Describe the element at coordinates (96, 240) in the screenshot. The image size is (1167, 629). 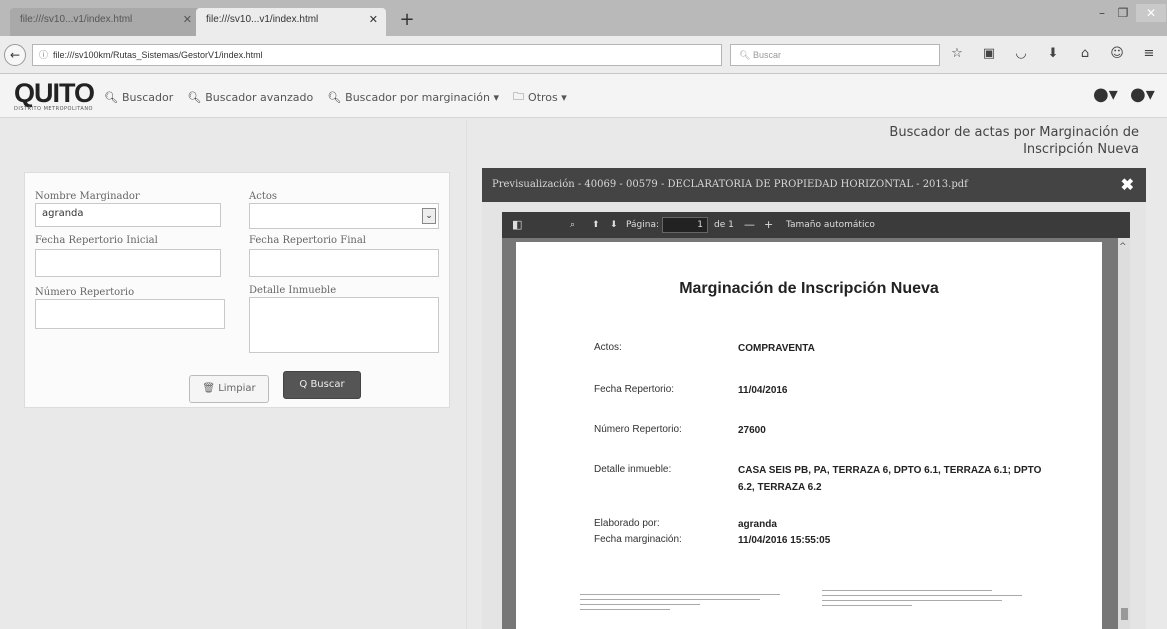
I see `fecha-inicial-label: Fecha Repertorio Inicial` at that location.